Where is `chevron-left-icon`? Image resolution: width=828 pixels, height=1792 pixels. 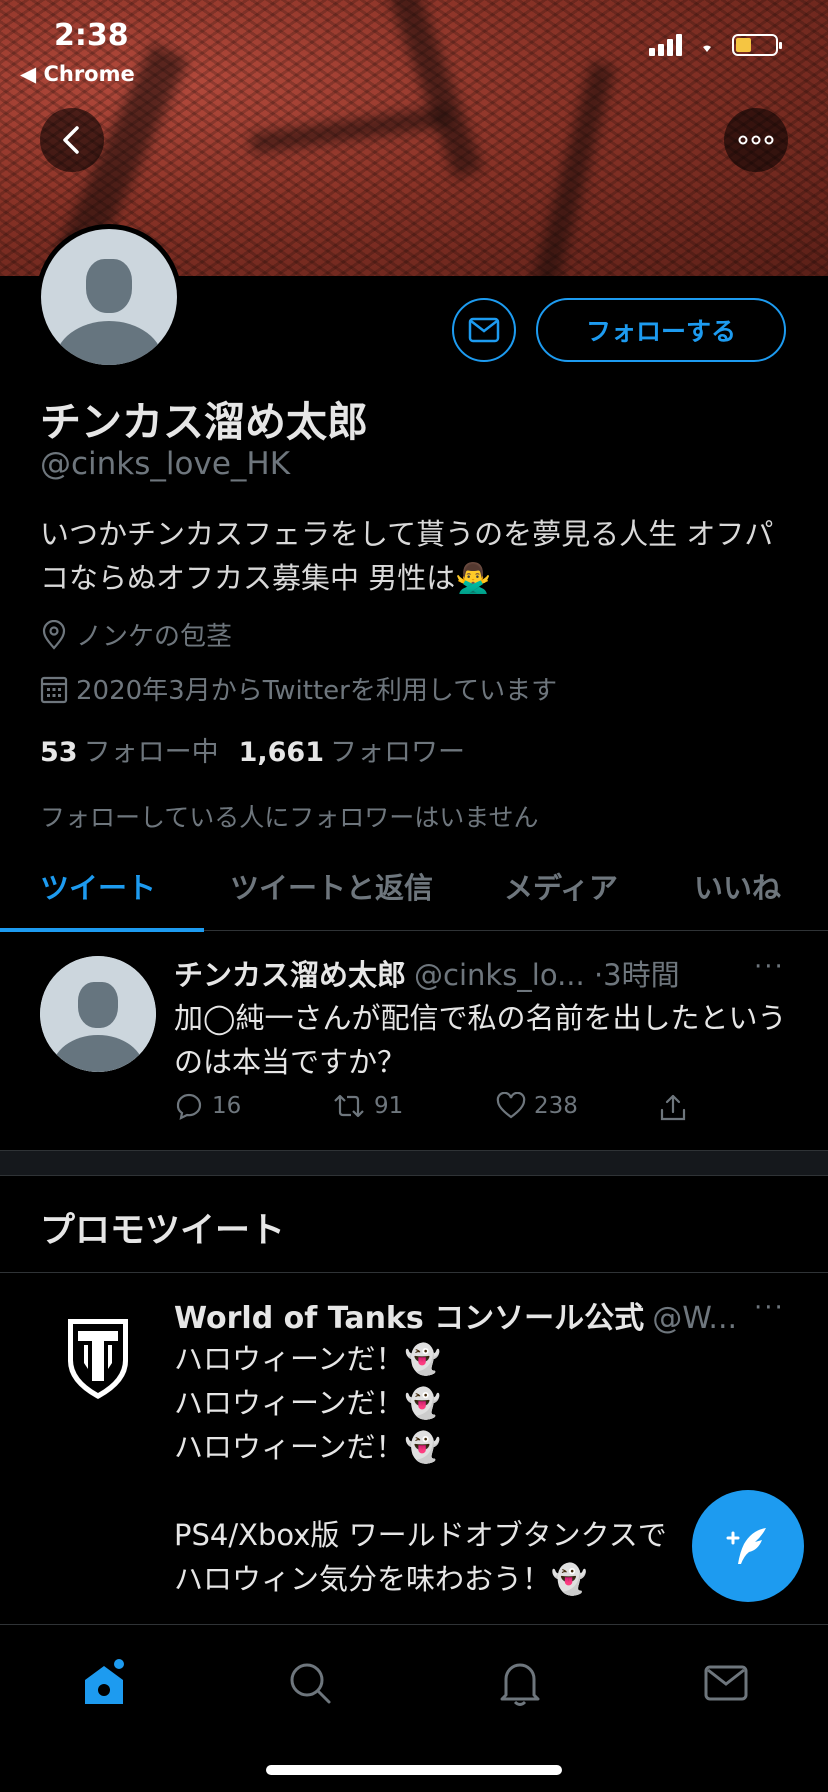
chevron-left-icon is located at coordinates (71, 140).